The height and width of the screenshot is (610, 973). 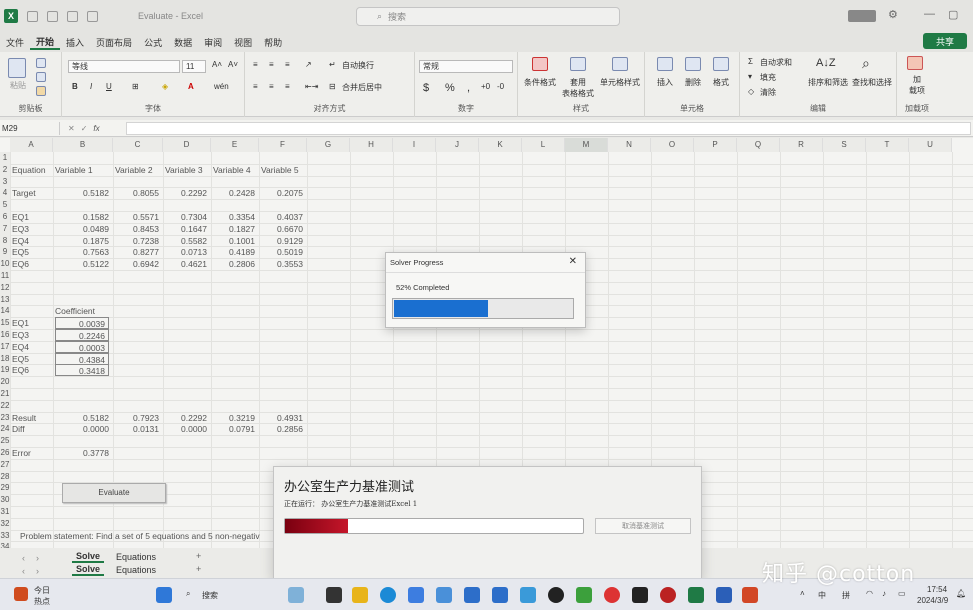 What do you see at coordinates (872, 82) in the screenshot?
I see `find-select-button: 查找和选择` at bounding box center [872, 82].